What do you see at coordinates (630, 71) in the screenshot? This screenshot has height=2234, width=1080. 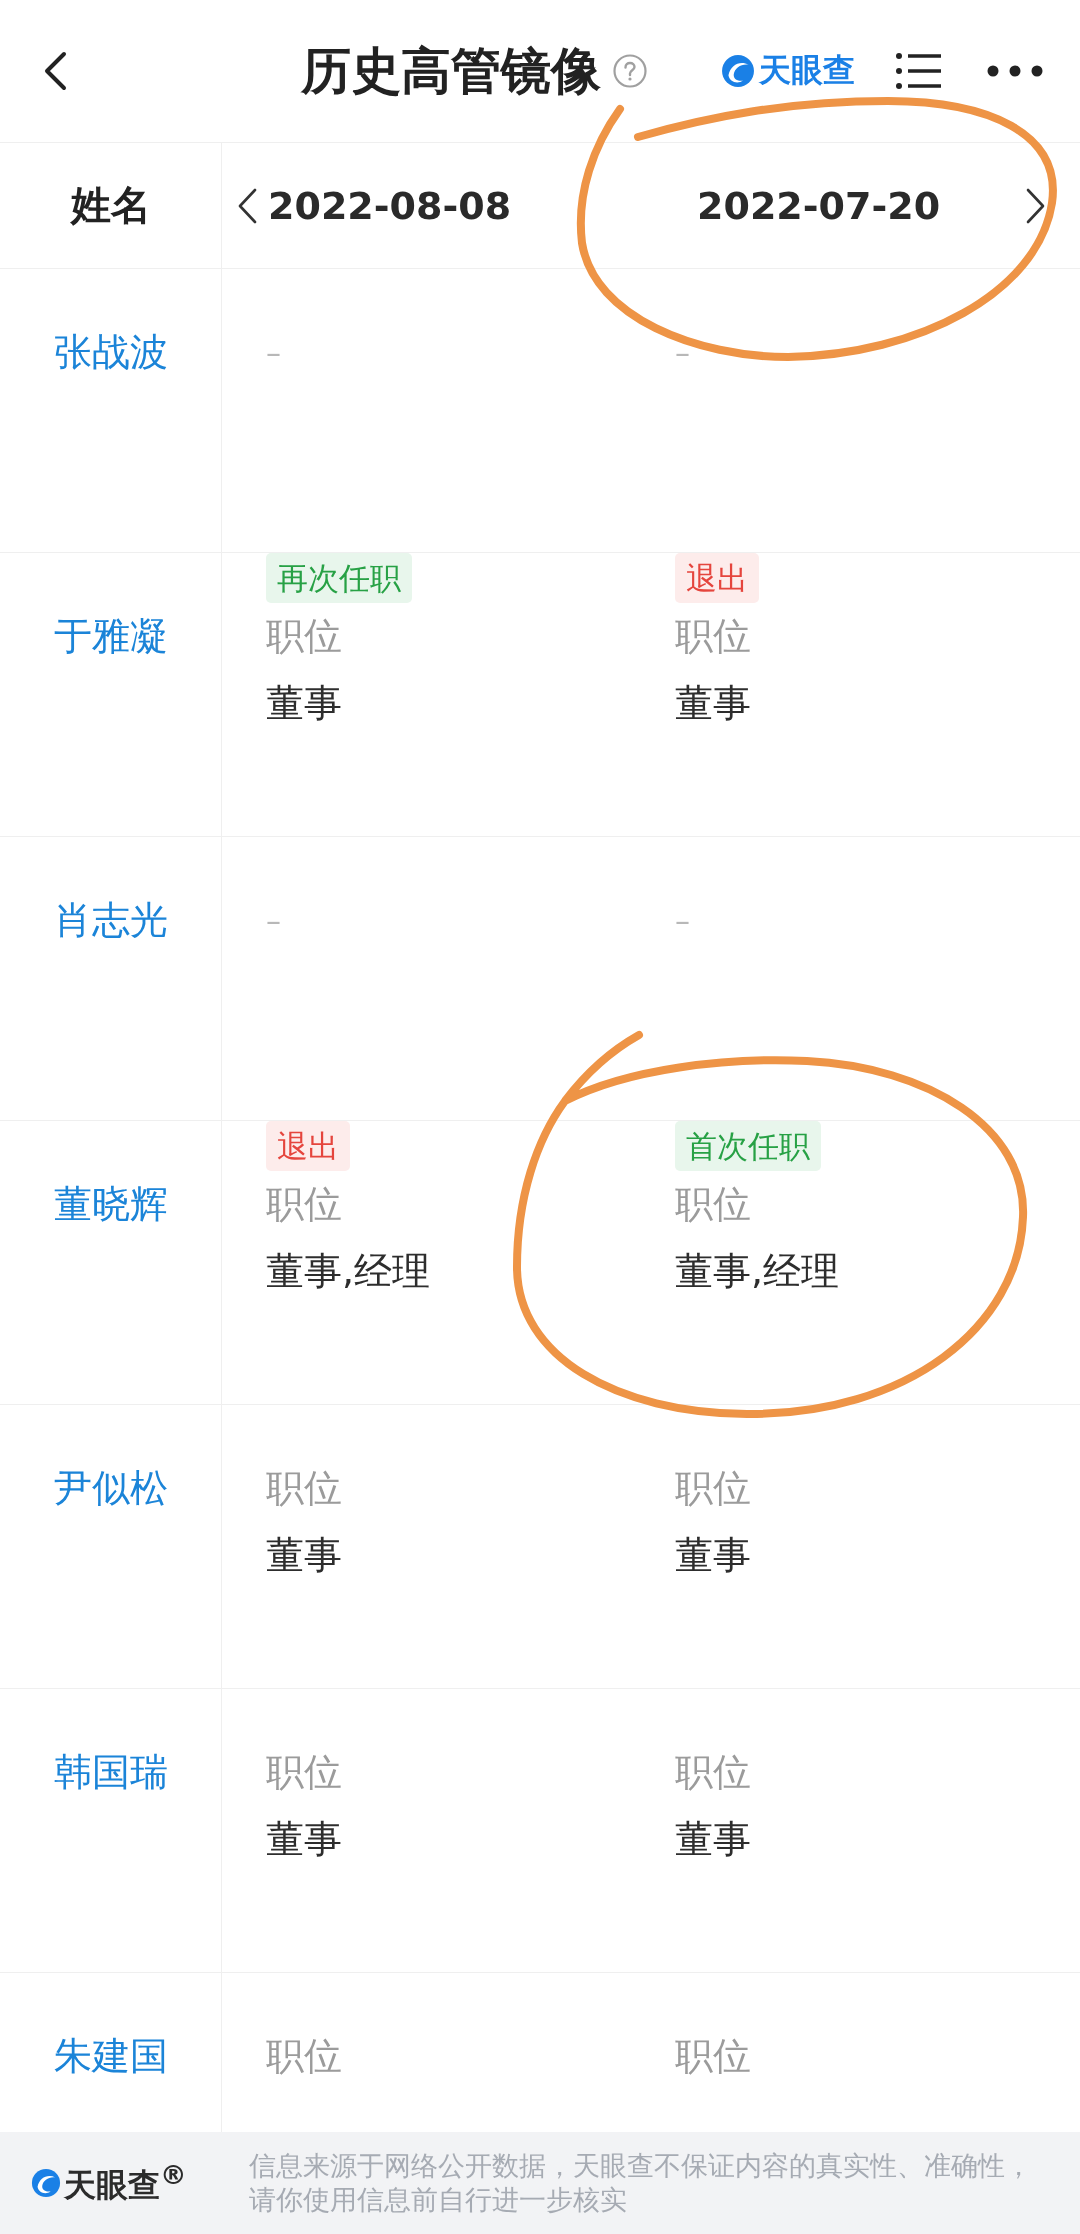 I see `help-icon` at bounding box center [630, 71].